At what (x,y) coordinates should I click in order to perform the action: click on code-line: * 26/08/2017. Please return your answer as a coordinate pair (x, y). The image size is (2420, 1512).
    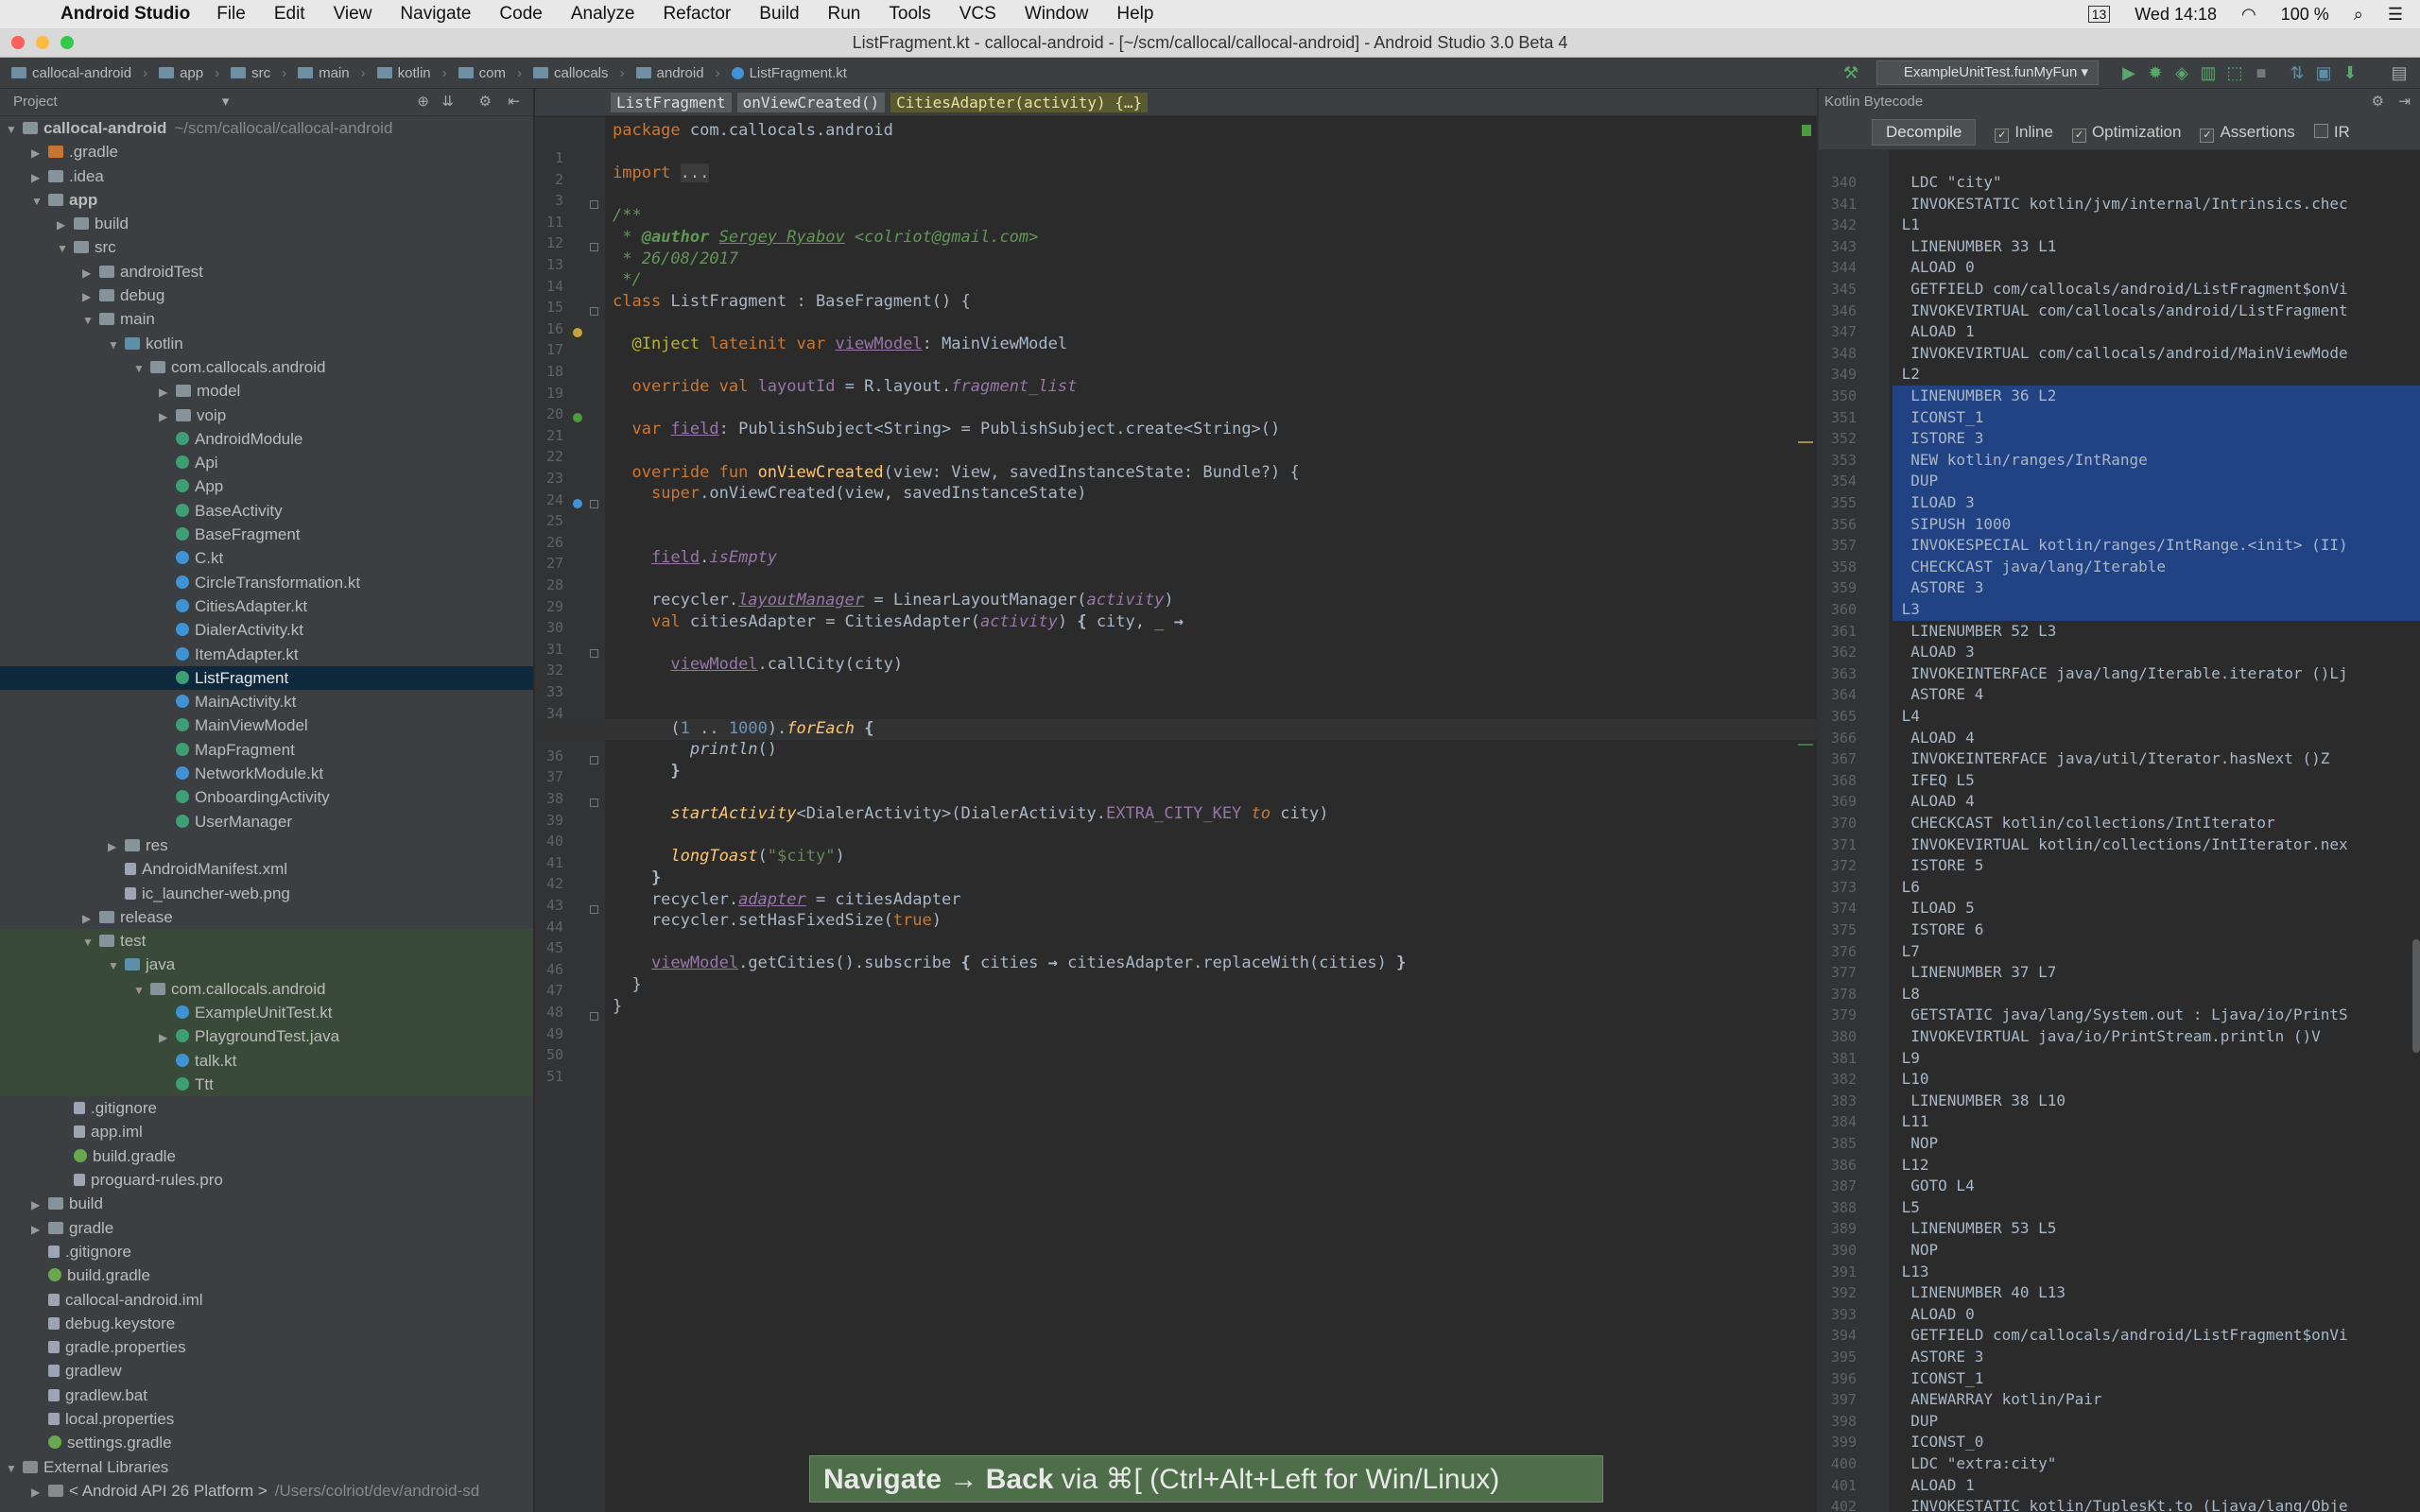
    Looking at the image, I should click on (675, 258).